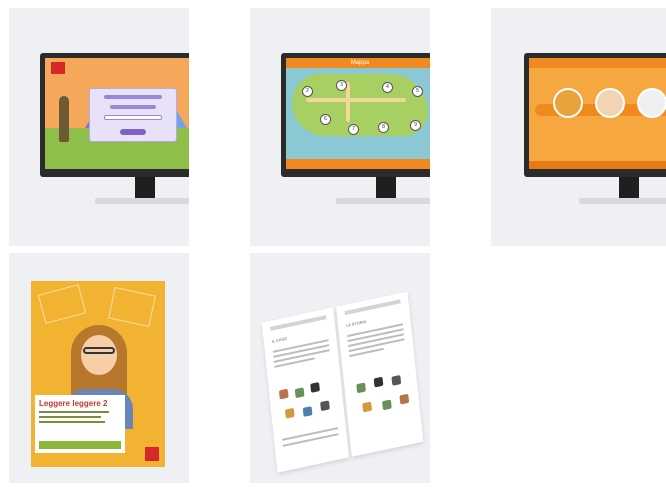 The width and height of the screenshot is (666, 488). I want to click on map-node: 5, so click(417, 91).